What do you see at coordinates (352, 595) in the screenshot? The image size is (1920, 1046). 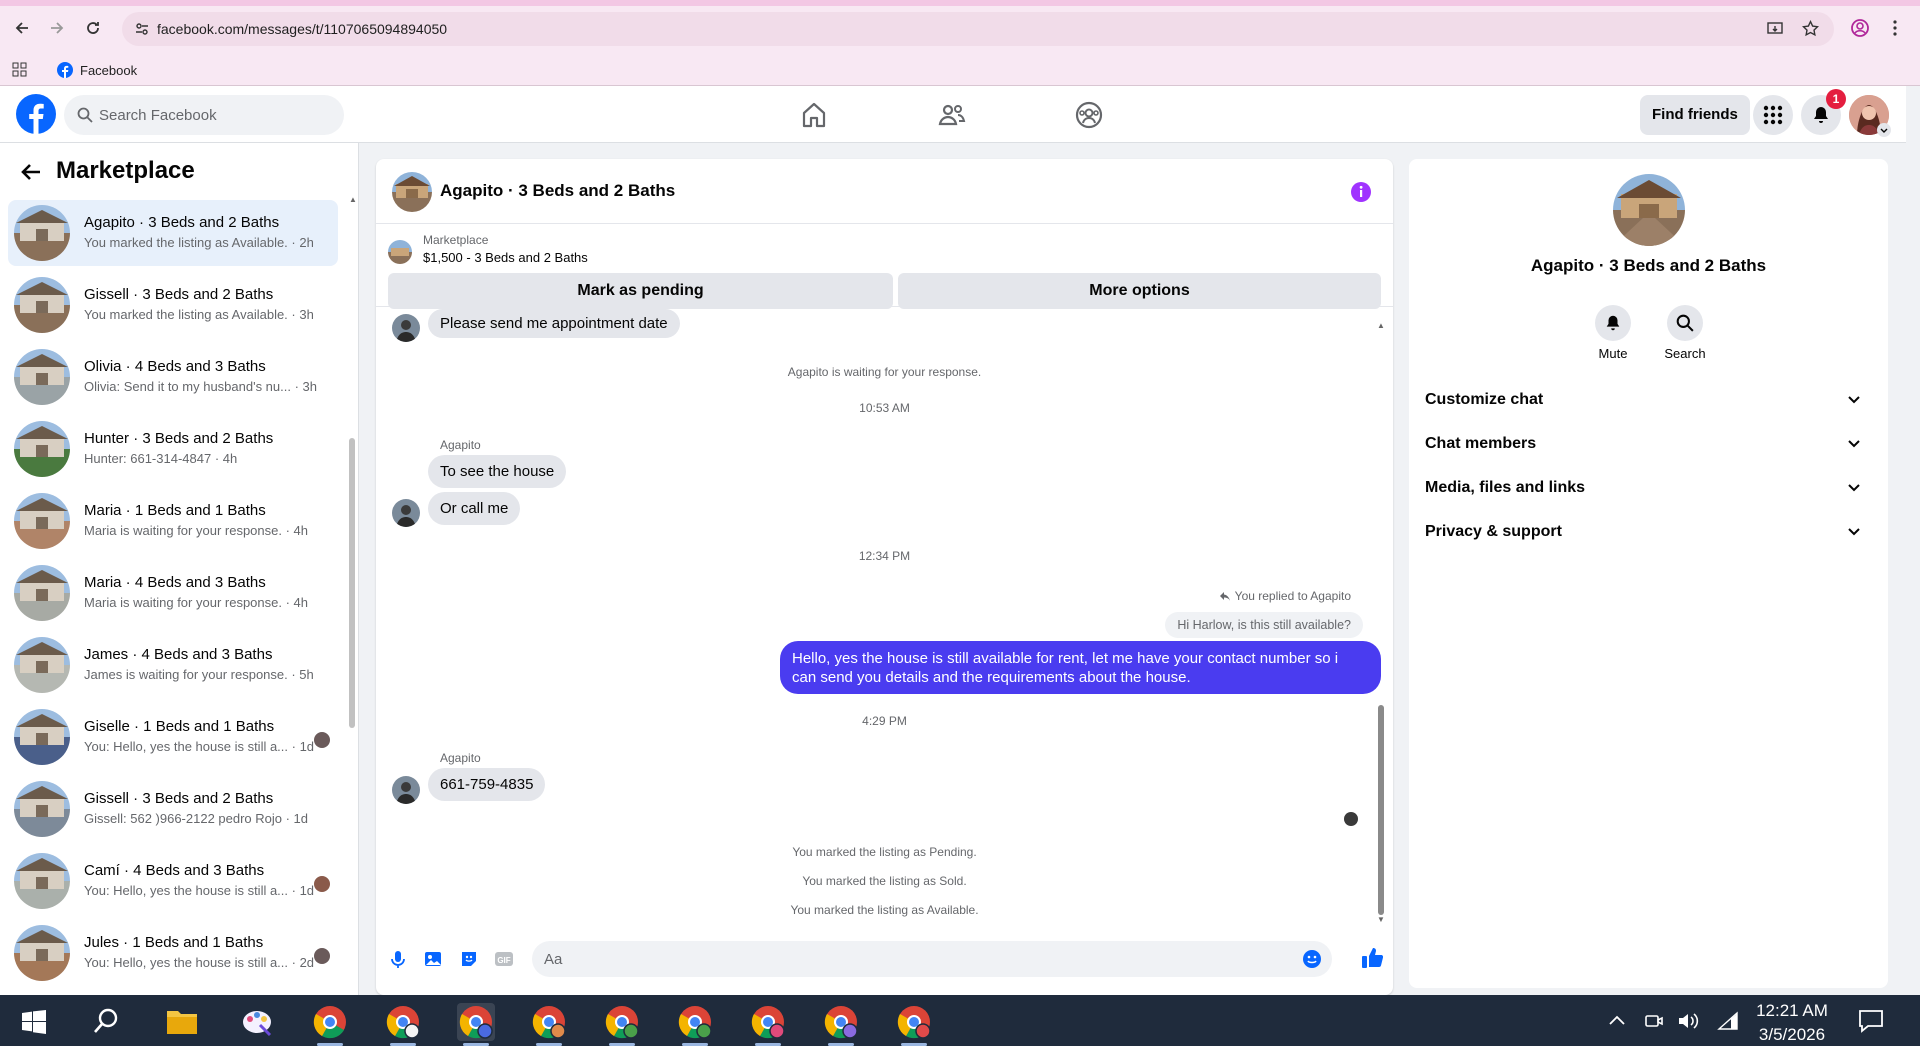 I see `sidebar-scrollbar: ▲` at bounding box center [352, 595].